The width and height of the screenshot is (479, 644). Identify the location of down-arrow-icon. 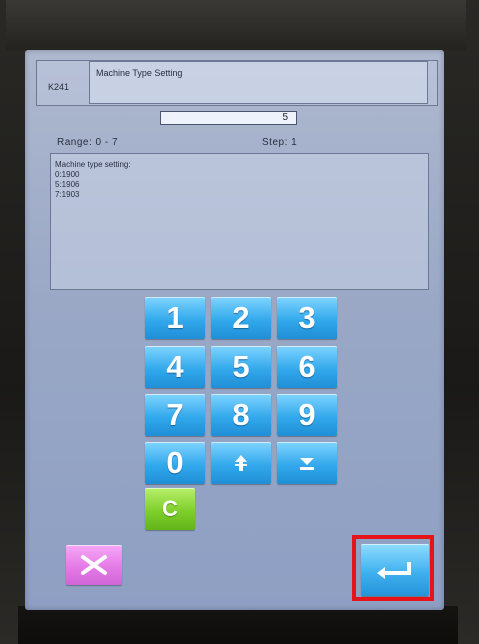
(307, 464).